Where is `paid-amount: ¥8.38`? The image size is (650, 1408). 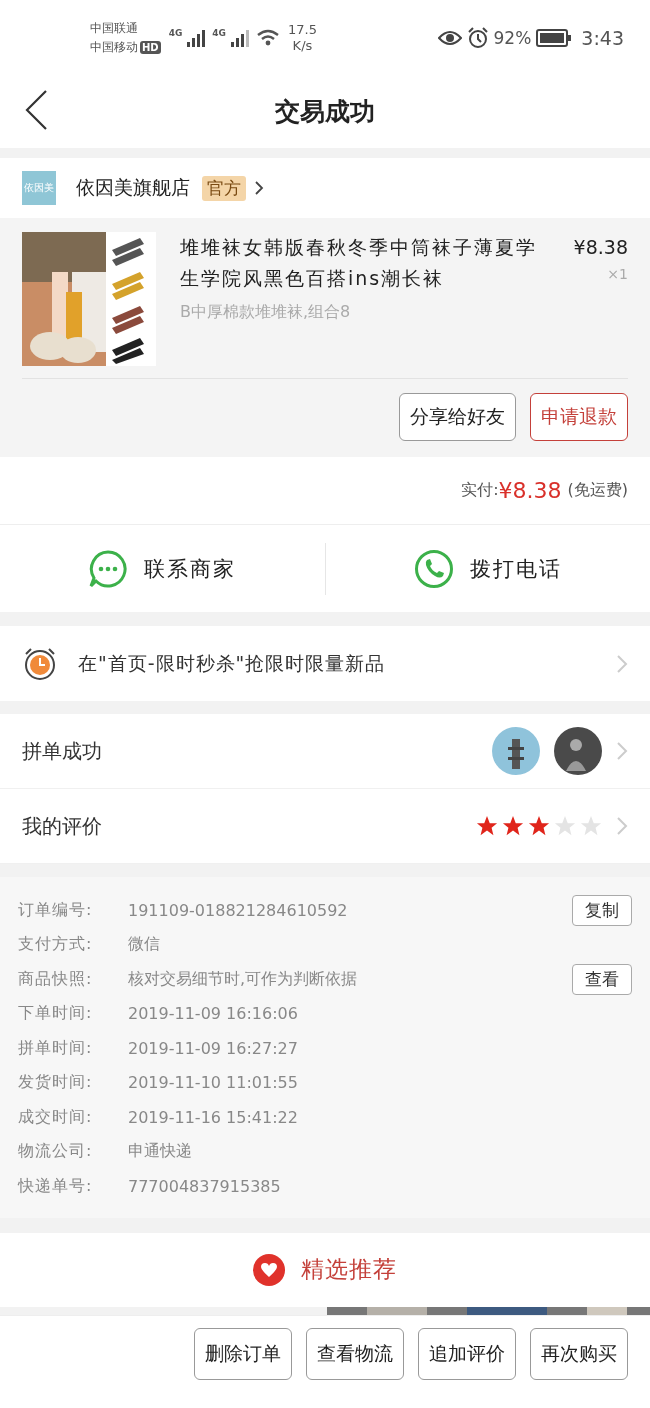
paid-amount: ¥8.38 is located at coordinates (530, 490).